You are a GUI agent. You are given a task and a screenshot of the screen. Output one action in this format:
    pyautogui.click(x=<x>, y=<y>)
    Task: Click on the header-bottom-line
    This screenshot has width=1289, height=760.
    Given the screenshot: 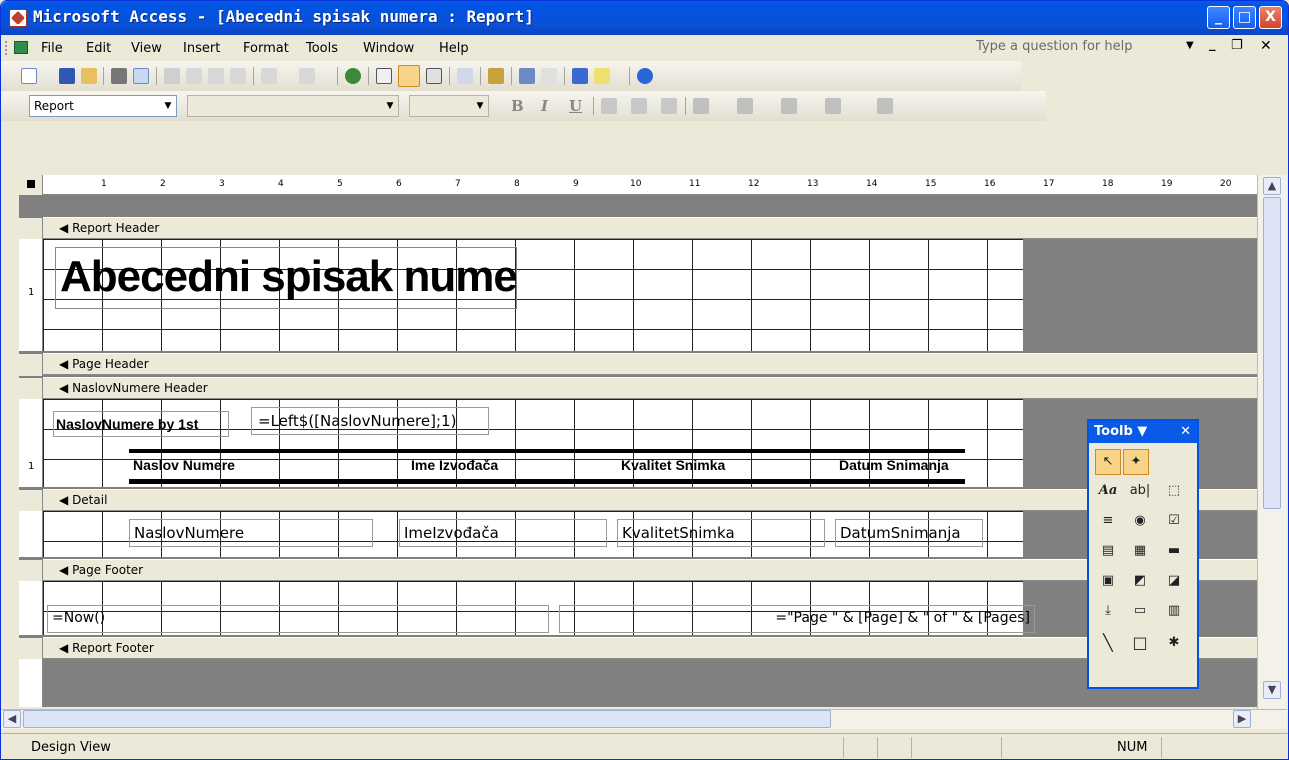 What is the action you would take?
    pyautogui.click(x=547, y=481)
    